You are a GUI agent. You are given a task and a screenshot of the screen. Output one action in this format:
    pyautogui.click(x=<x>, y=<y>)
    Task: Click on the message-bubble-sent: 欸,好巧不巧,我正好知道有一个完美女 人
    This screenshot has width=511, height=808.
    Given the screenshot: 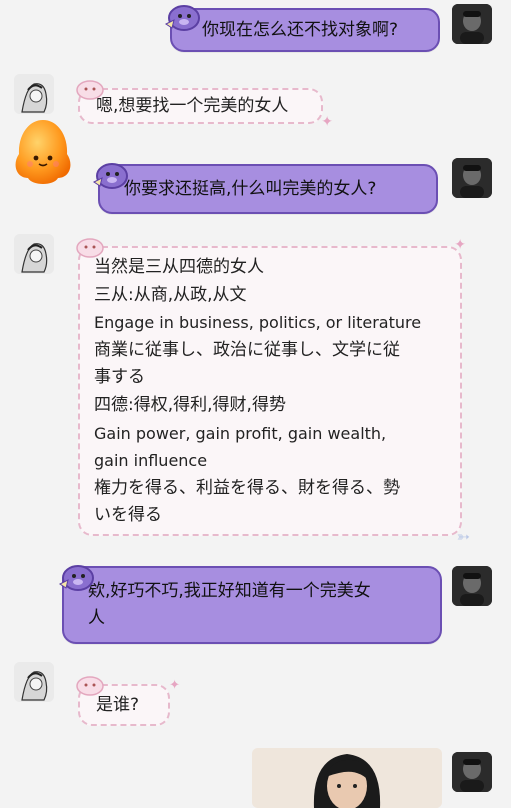 What is the action you would take?
    pyautogui.click(x=250, y=604)
    